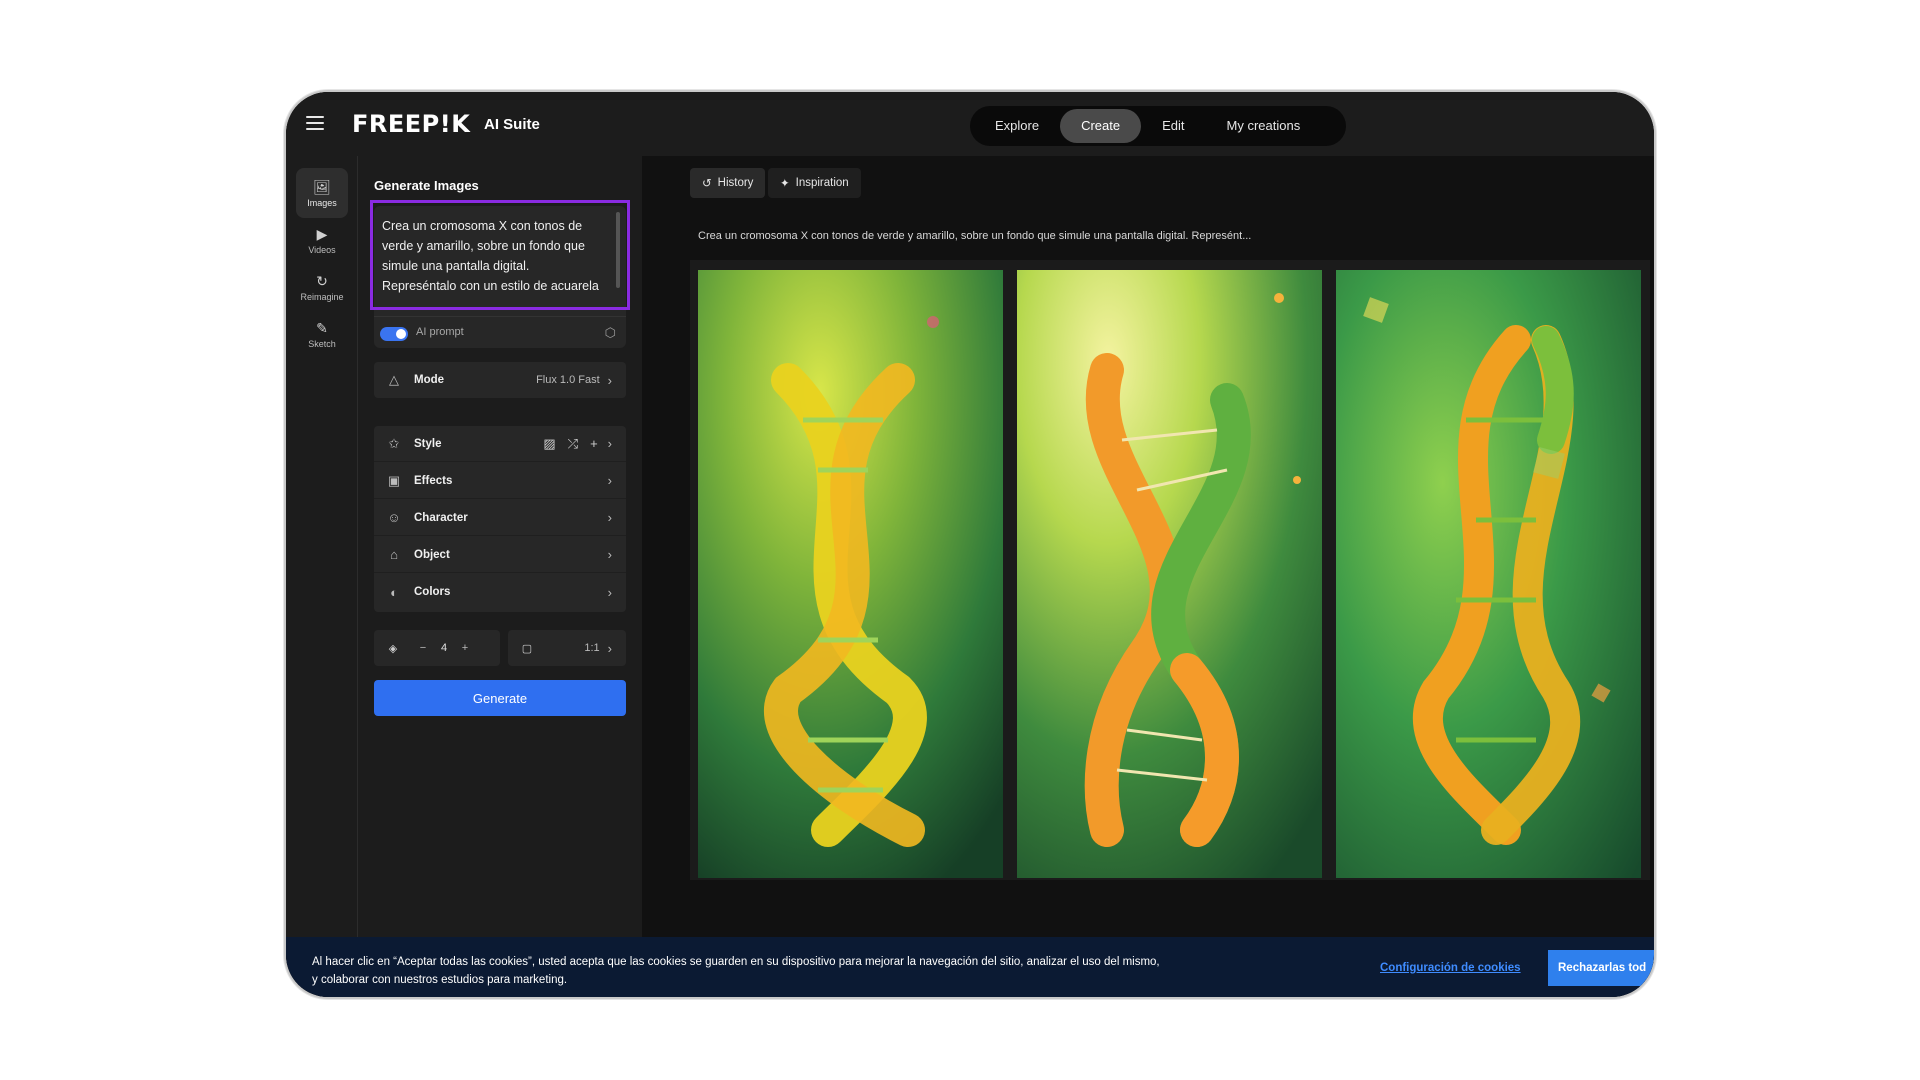 Image resolution: width=1920 pixels, height=1080 pixels. What do you see at coordinates (433, 480) in the screenshot?
I see `option-label: Effects` at bounding box center [433, 480].